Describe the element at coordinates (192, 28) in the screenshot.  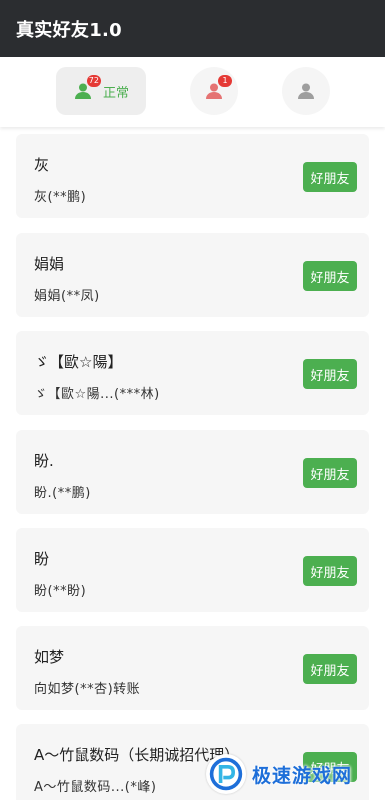
I see `title-bar: 真实好友1.0` at that location.